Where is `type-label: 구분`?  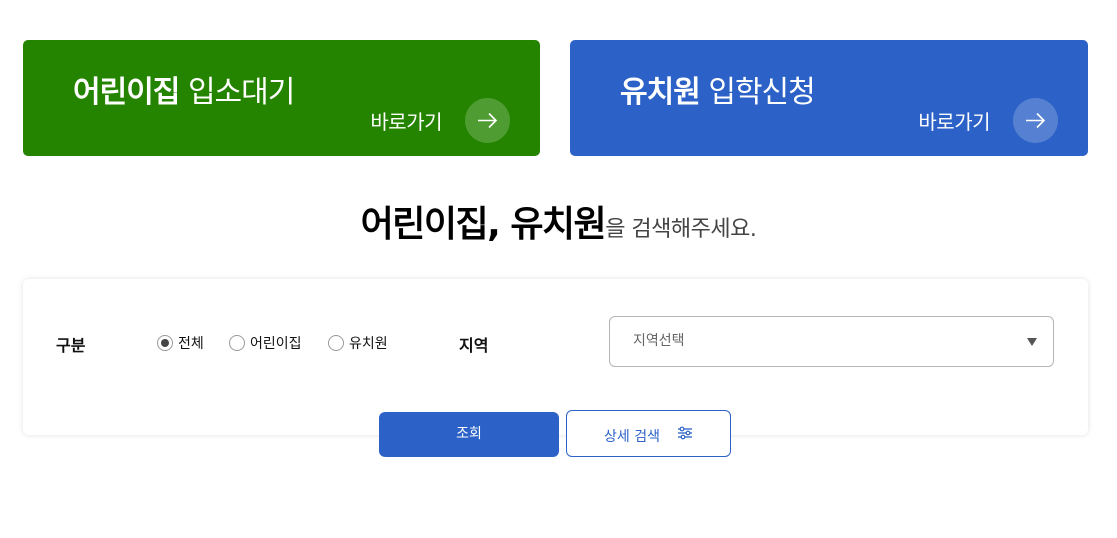 type-label: 구분 is located at coordinates (71, 345).